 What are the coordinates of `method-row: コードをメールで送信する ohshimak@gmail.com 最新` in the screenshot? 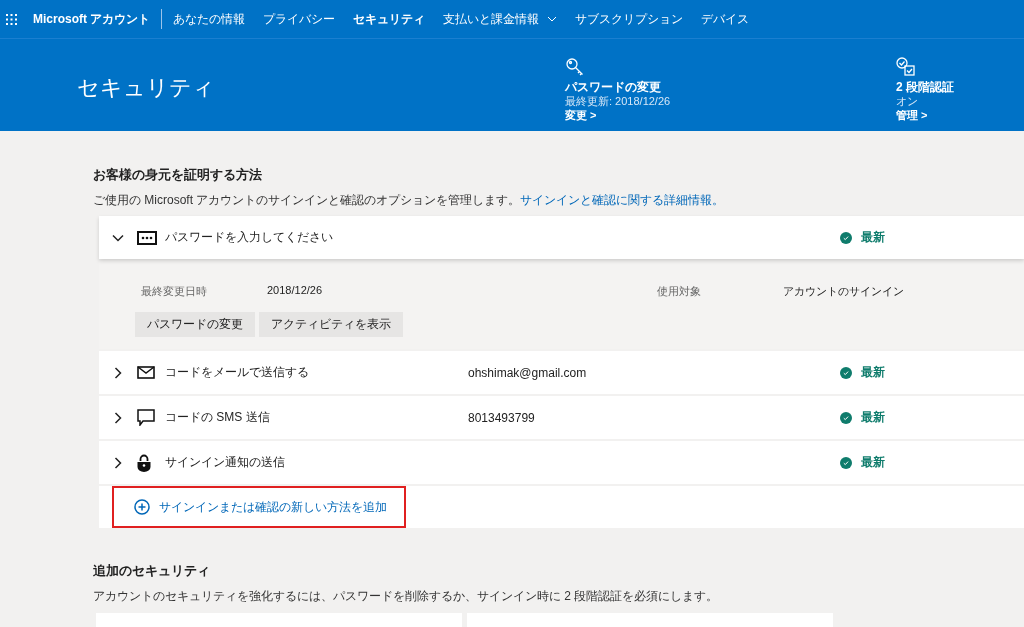 It's located at (561, 372).